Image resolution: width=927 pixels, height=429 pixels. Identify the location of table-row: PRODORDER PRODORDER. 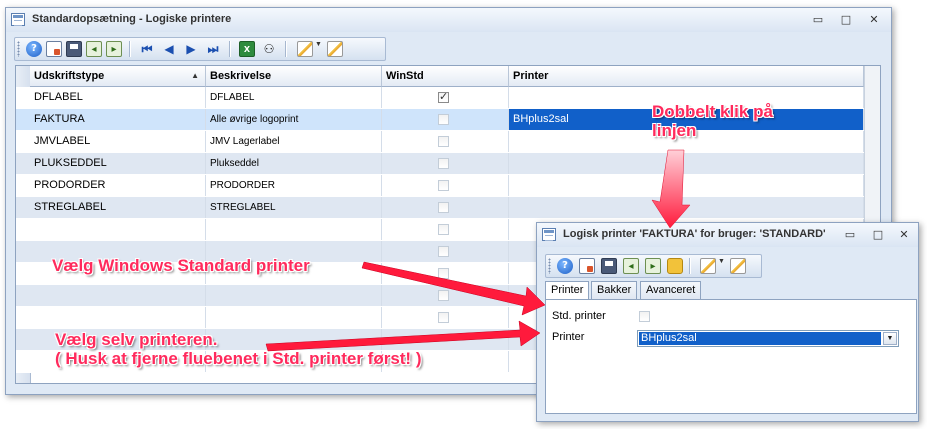
(440, 186).